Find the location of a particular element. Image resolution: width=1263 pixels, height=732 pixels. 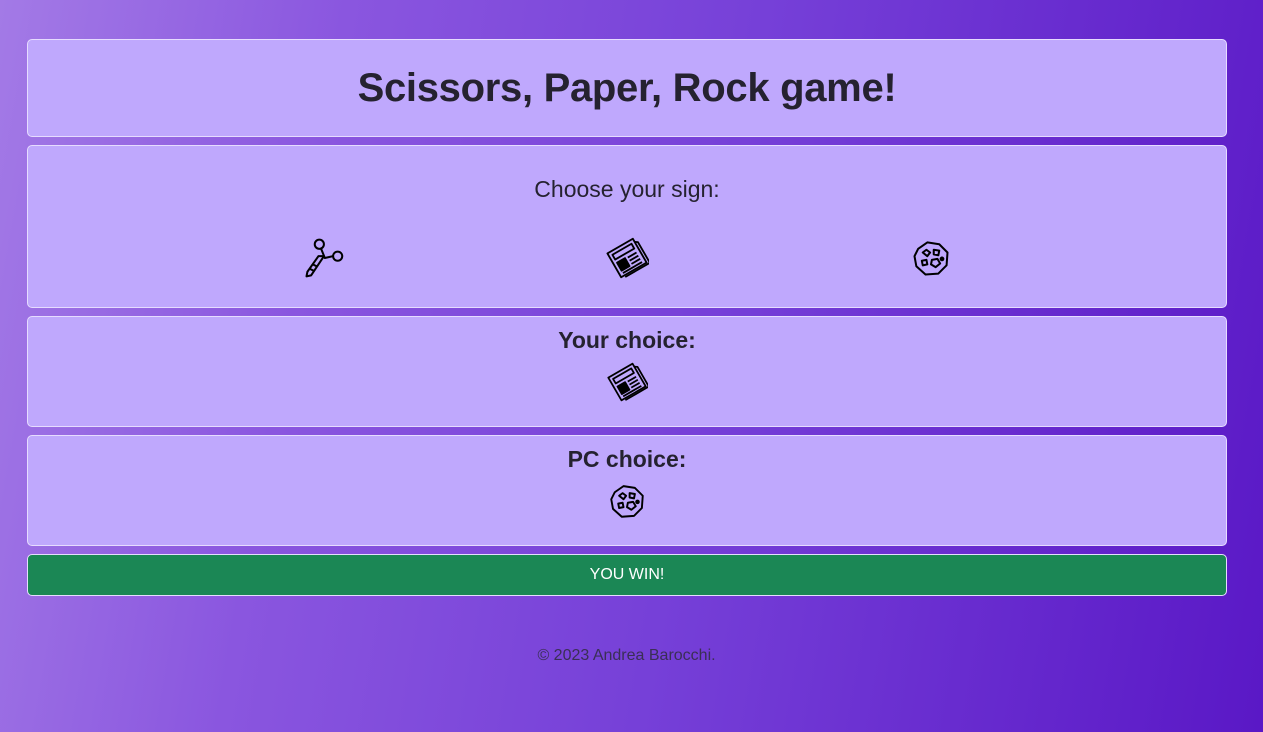

scissors-icon is located at coordinates (324, 258).